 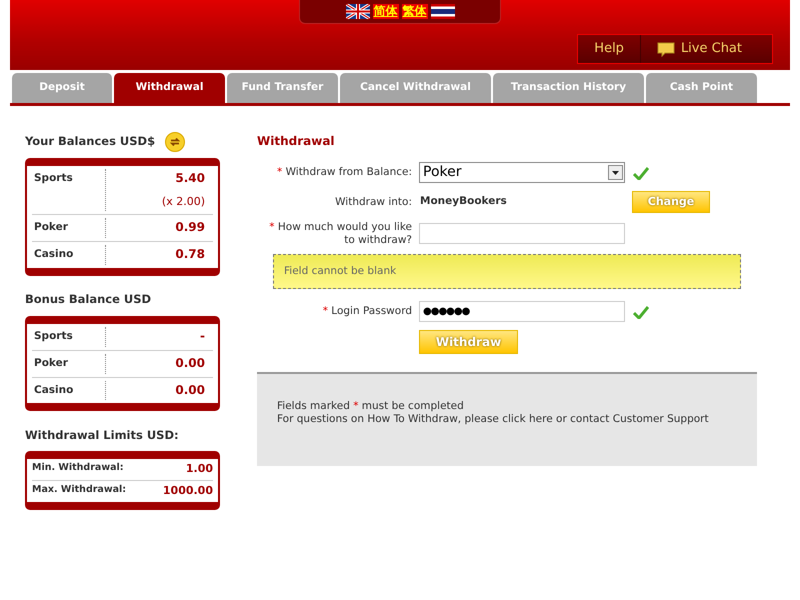 What do you see at coordinates (344, 172) in the screenshot?
I see `field-label: * Withdraw from Balance:` at bounding box center [344, 172].